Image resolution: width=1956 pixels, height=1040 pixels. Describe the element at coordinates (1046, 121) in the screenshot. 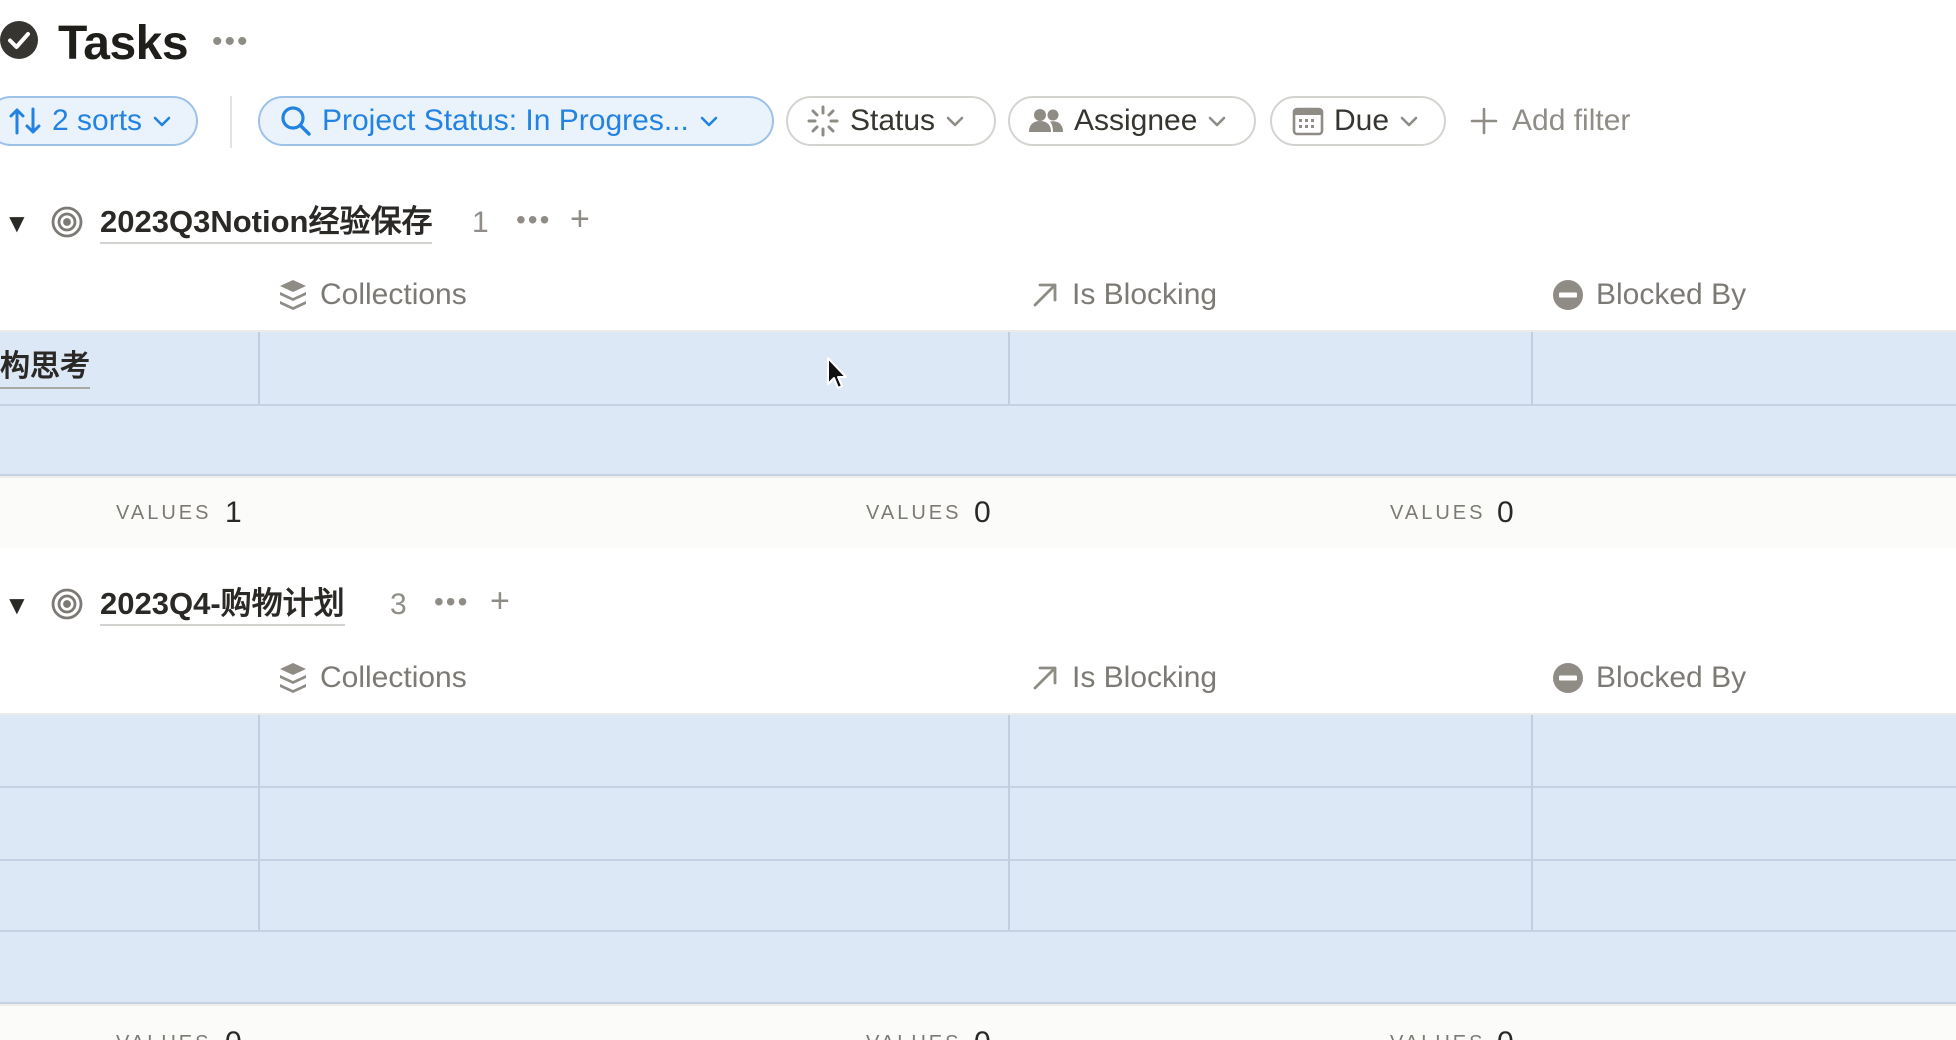

I see `people-icon` at that location.